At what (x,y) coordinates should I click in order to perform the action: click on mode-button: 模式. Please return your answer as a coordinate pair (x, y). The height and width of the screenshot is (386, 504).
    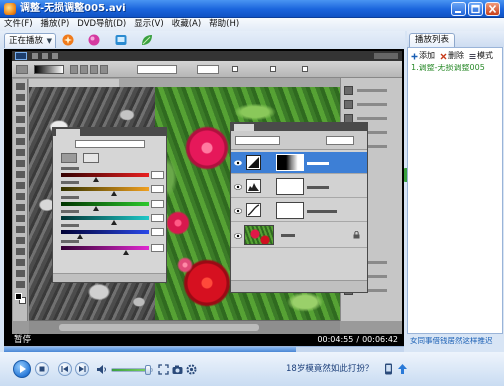
    Looking at the image, I should click on (481, 56).